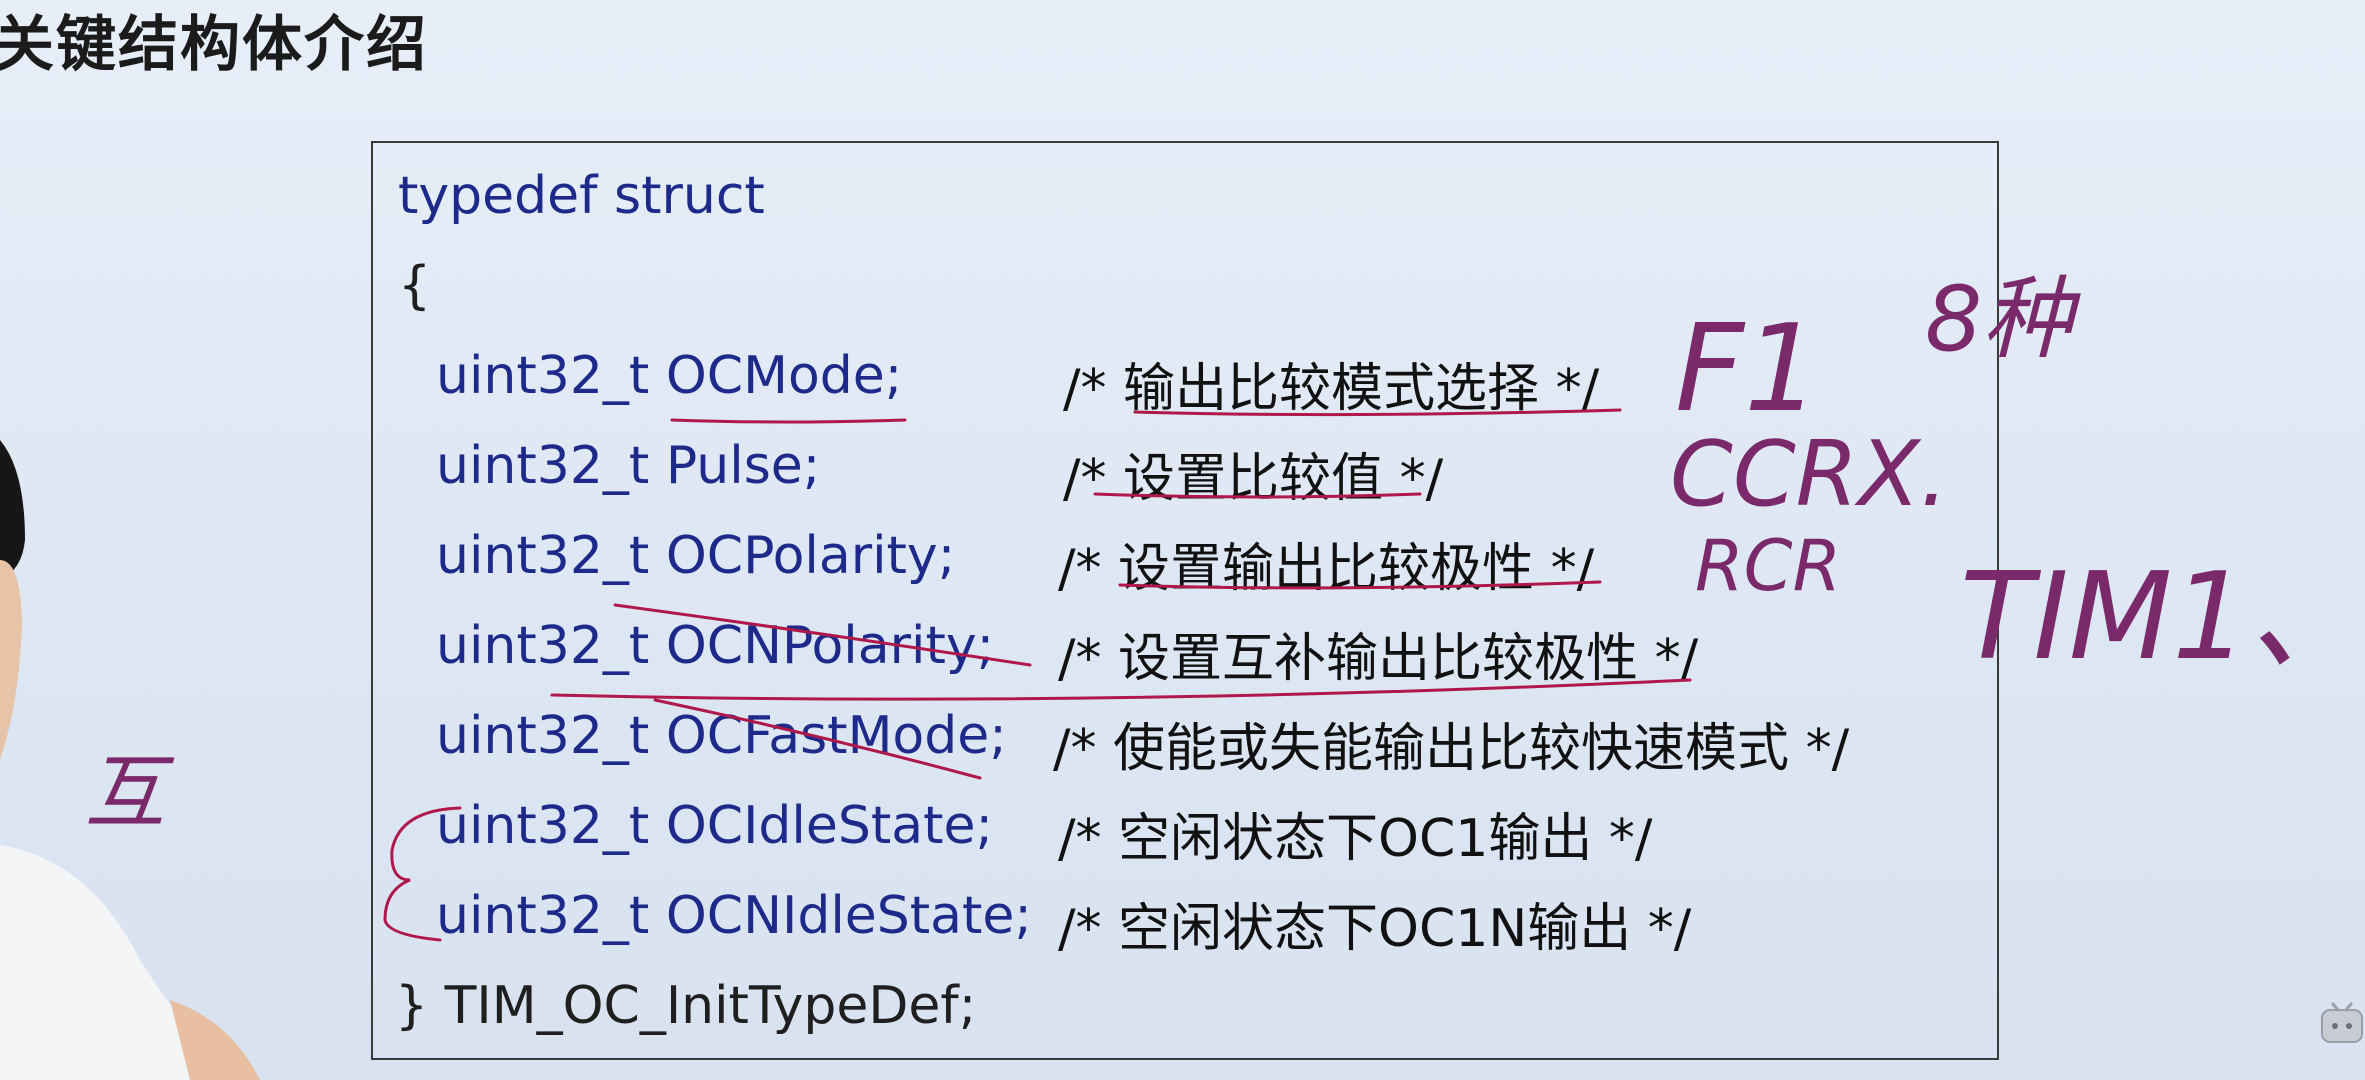 The height and width of the screenshot is (1080, 2365). Describe the element at coordinates (829, 826) in the screenshot. I see `field-name: OCIdleState;` at that location.